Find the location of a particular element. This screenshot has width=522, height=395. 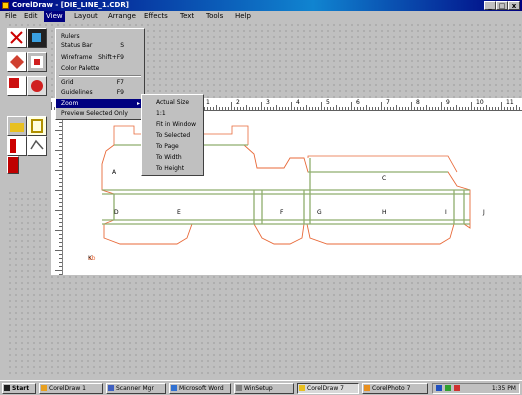

menu-tools: Tools is located at coordinates (214, 16).